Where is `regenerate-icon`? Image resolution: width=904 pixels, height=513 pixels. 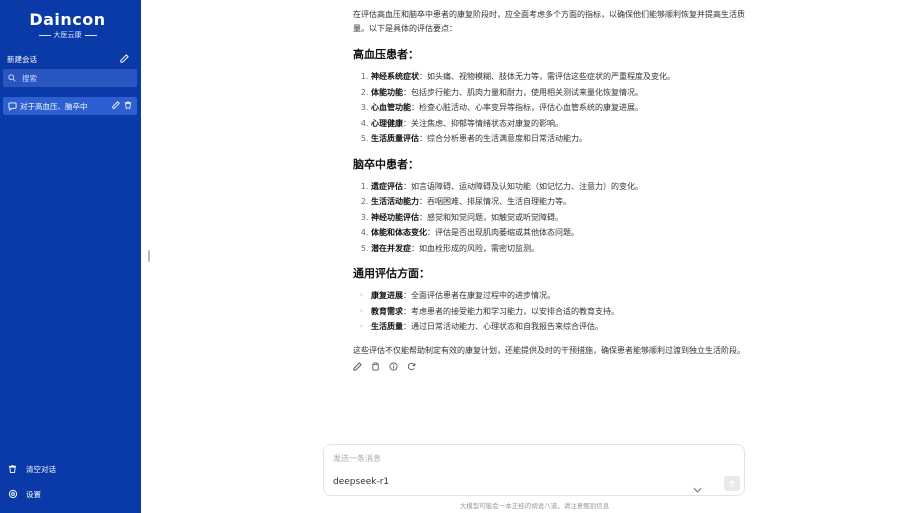
regenerate-icon is located at coordinates (411, 369).